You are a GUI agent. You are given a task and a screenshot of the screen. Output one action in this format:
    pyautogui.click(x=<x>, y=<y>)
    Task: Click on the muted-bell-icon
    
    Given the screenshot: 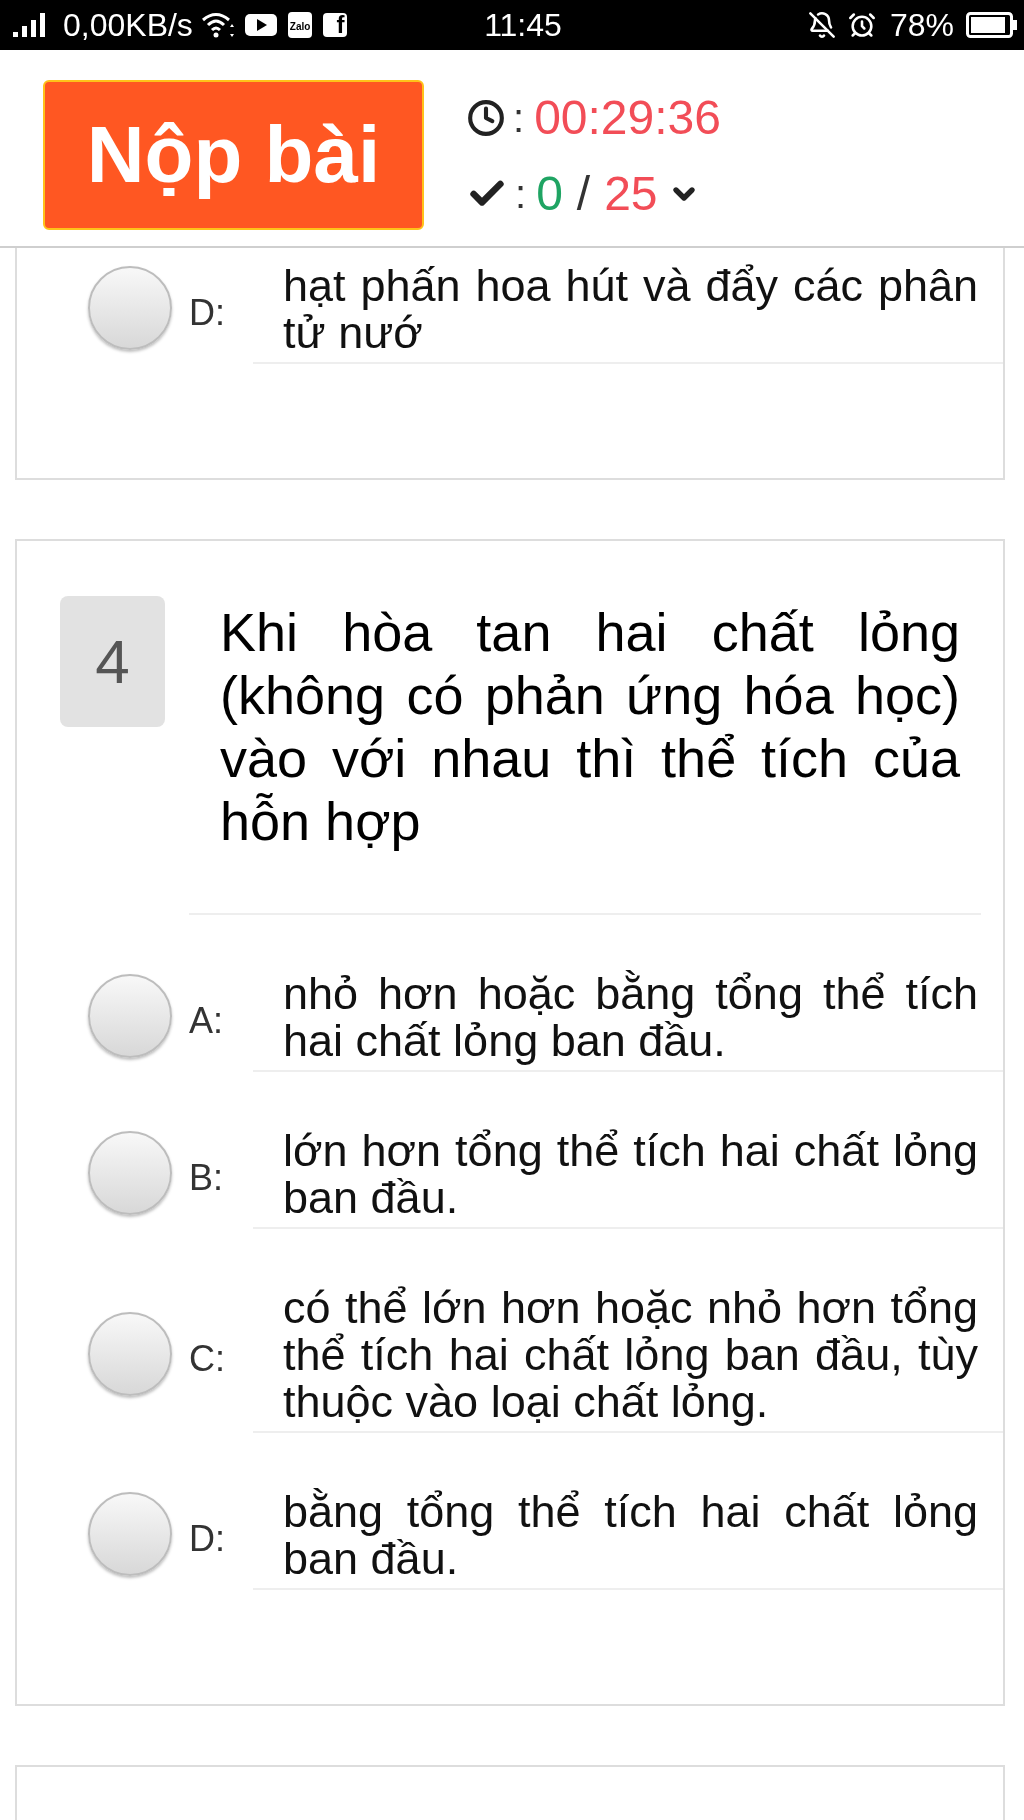 What is the action you would take?
    pyautogui.click(x=821, y=25)
    